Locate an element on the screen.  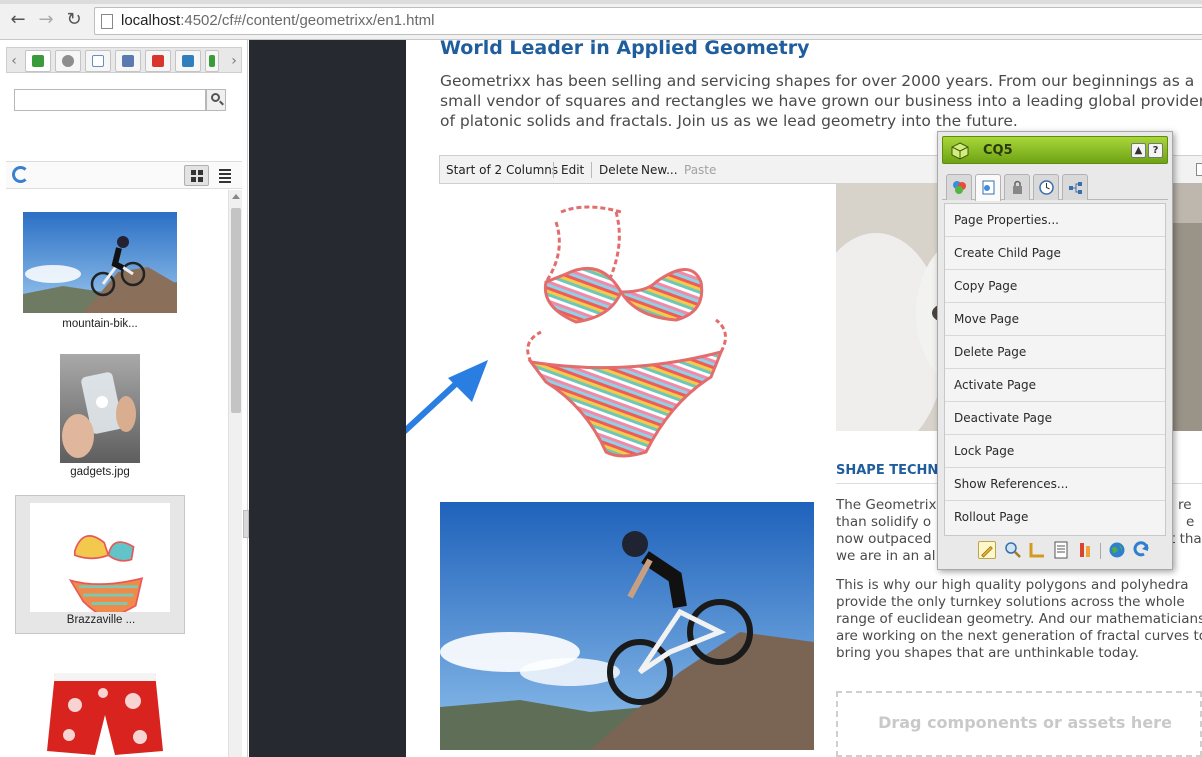
scroll-up-icon is located at coordinates (236, 196).